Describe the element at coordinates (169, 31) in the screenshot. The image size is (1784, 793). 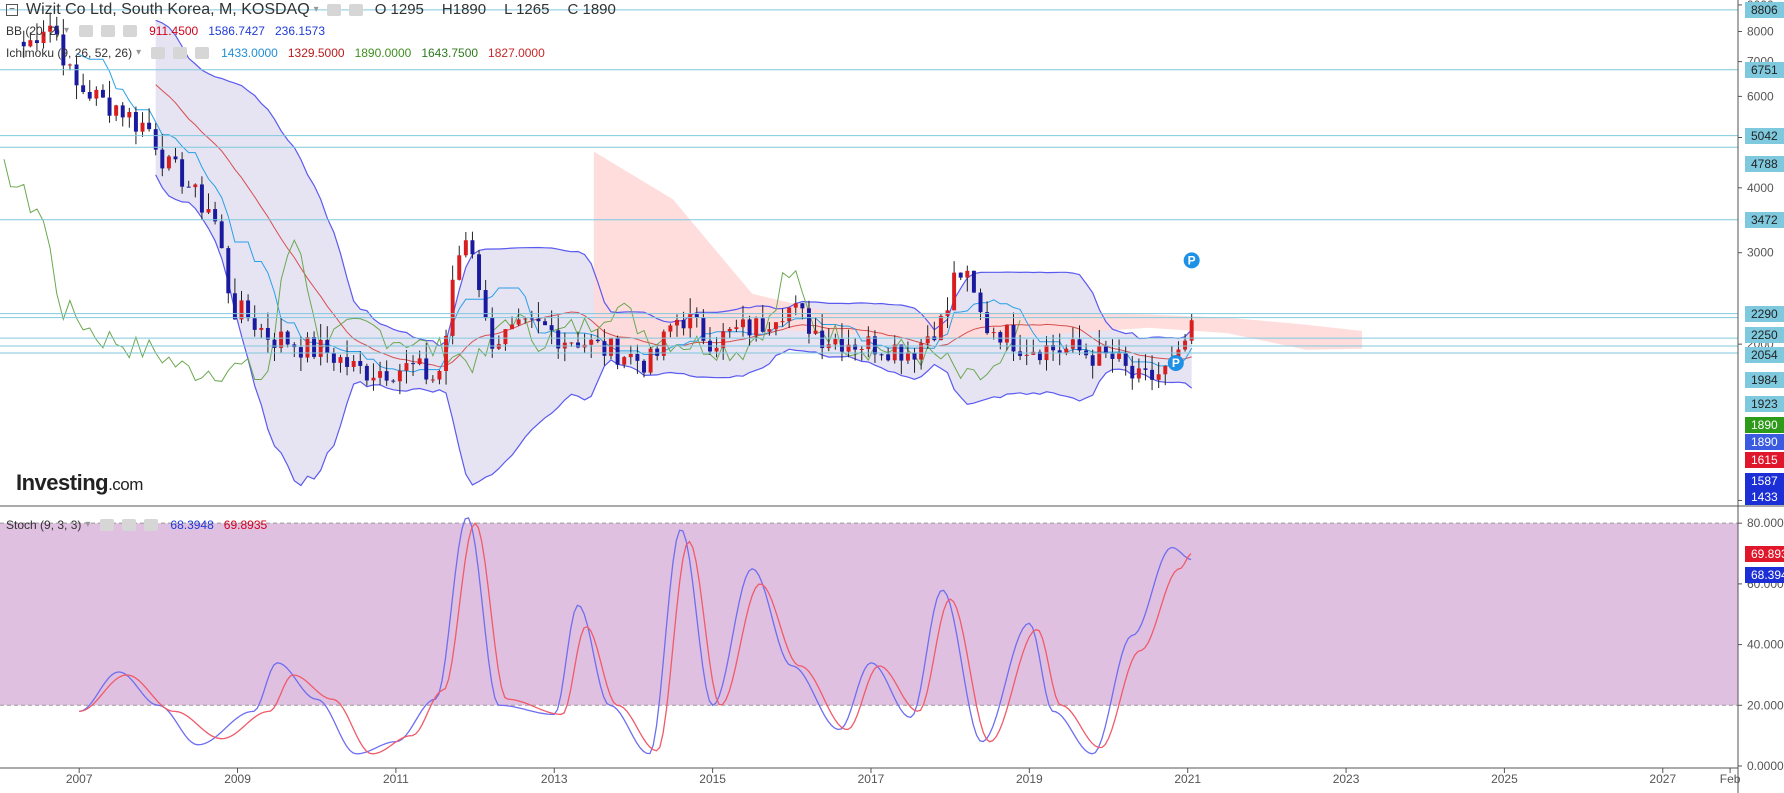
I see `bb-legend: BB (20, 2) ▾ 911.4500 1586.7427 236.1573` at that location.